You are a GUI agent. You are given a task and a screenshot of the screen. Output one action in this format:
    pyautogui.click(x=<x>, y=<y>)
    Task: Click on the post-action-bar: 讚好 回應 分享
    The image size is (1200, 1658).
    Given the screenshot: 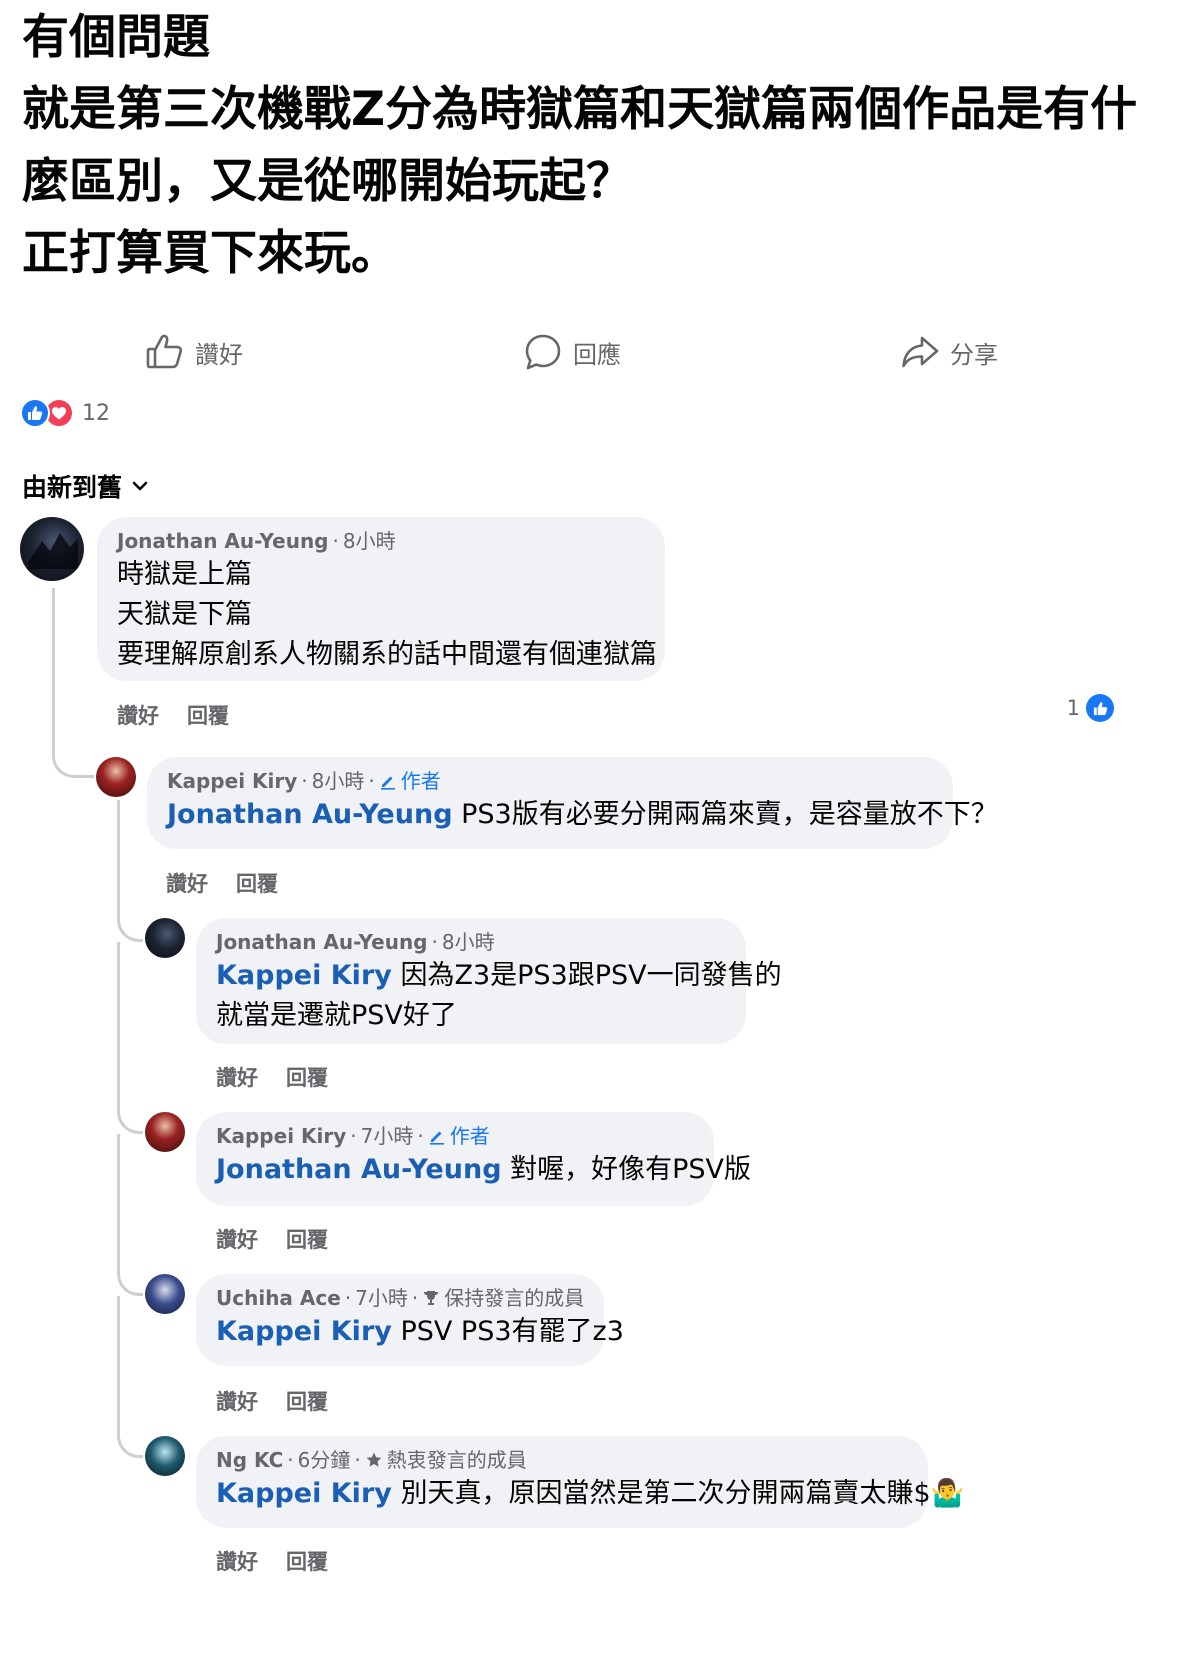 What is the action you would take?
    pyautogui.click(x=600, y=355)
    